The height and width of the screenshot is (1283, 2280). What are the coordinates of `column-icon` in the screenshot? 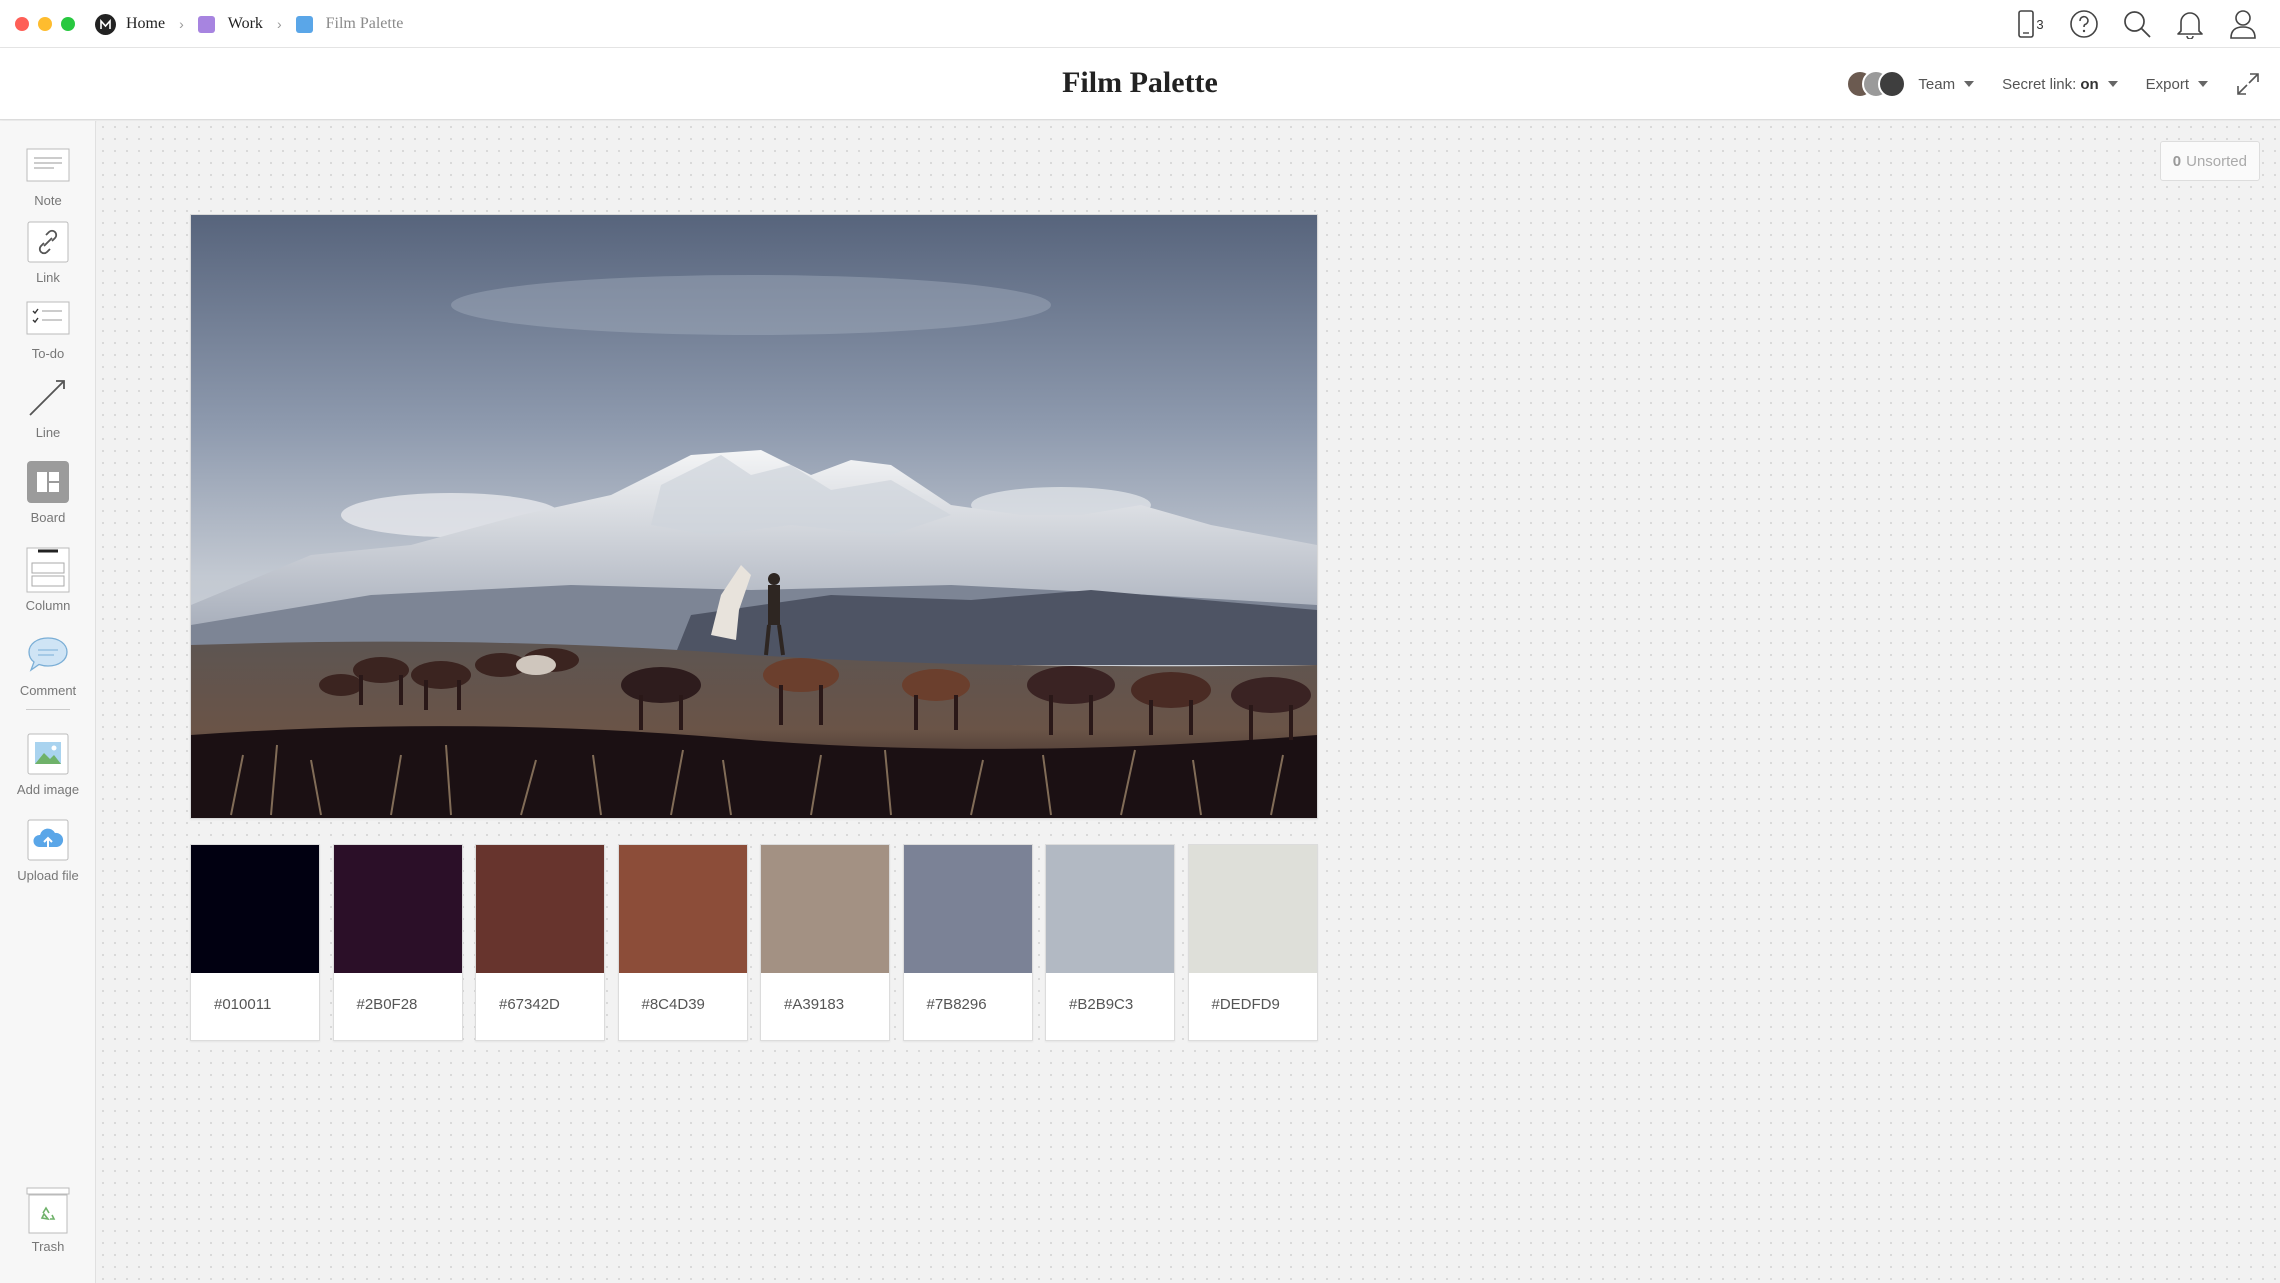 It's located at (48, 570).